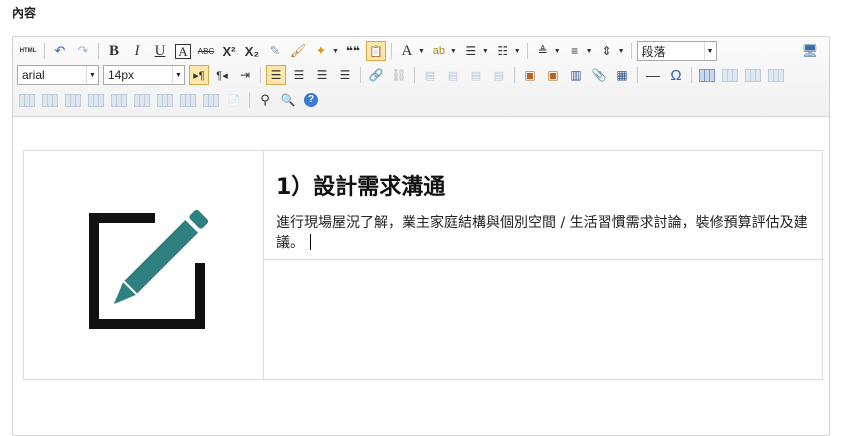 Image resolution: width=842 pixels, height=436 pixels. Describe the element at coordinates (503, 51) in the screenshot. I see `unordered-list-icon: ☷` at that location.